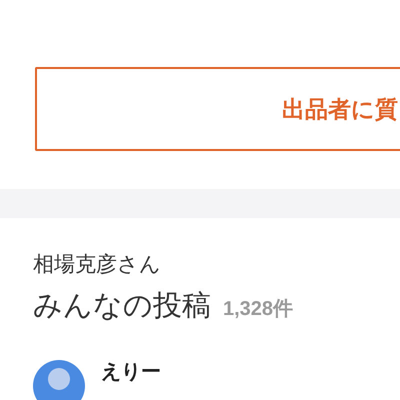 The width and height of the screenshot is (400, 400). What do you see at coordinates (97, 265) in the screenshot?
I see `author-name: 相場克彦さん` at bounding box center [97, 265].